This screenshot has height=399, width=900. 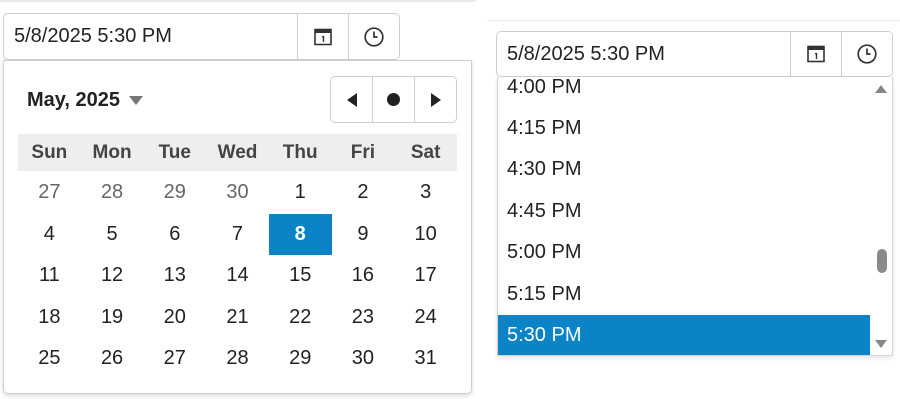 I want to click on time-option: 5:00 PM, so click(x=685, y=252).